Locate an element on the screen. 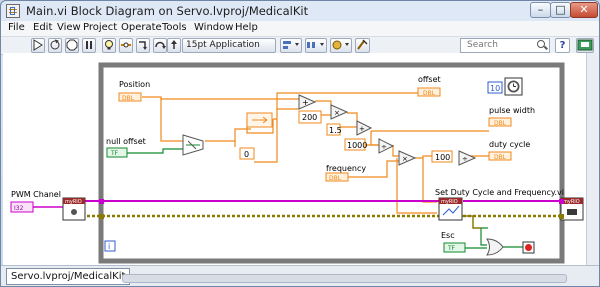 The height and width of the screenshot is (287, 600). pulse-width-type: DBL is located at coordinates (500, 123).